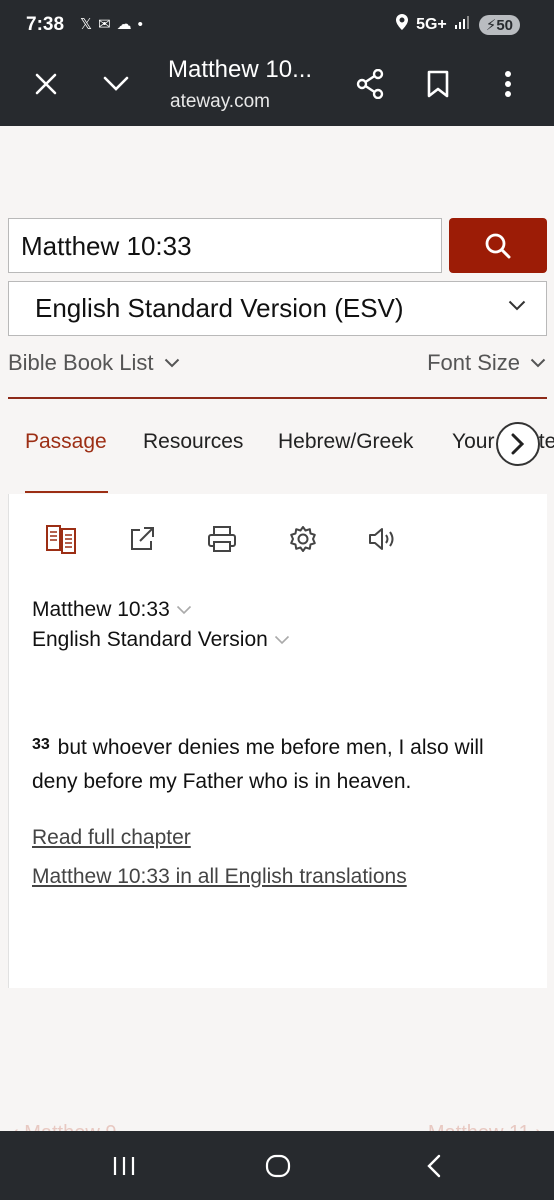 This screenshot has height=1200, width=554. I want to click on gear-icon, so click(303, 539).